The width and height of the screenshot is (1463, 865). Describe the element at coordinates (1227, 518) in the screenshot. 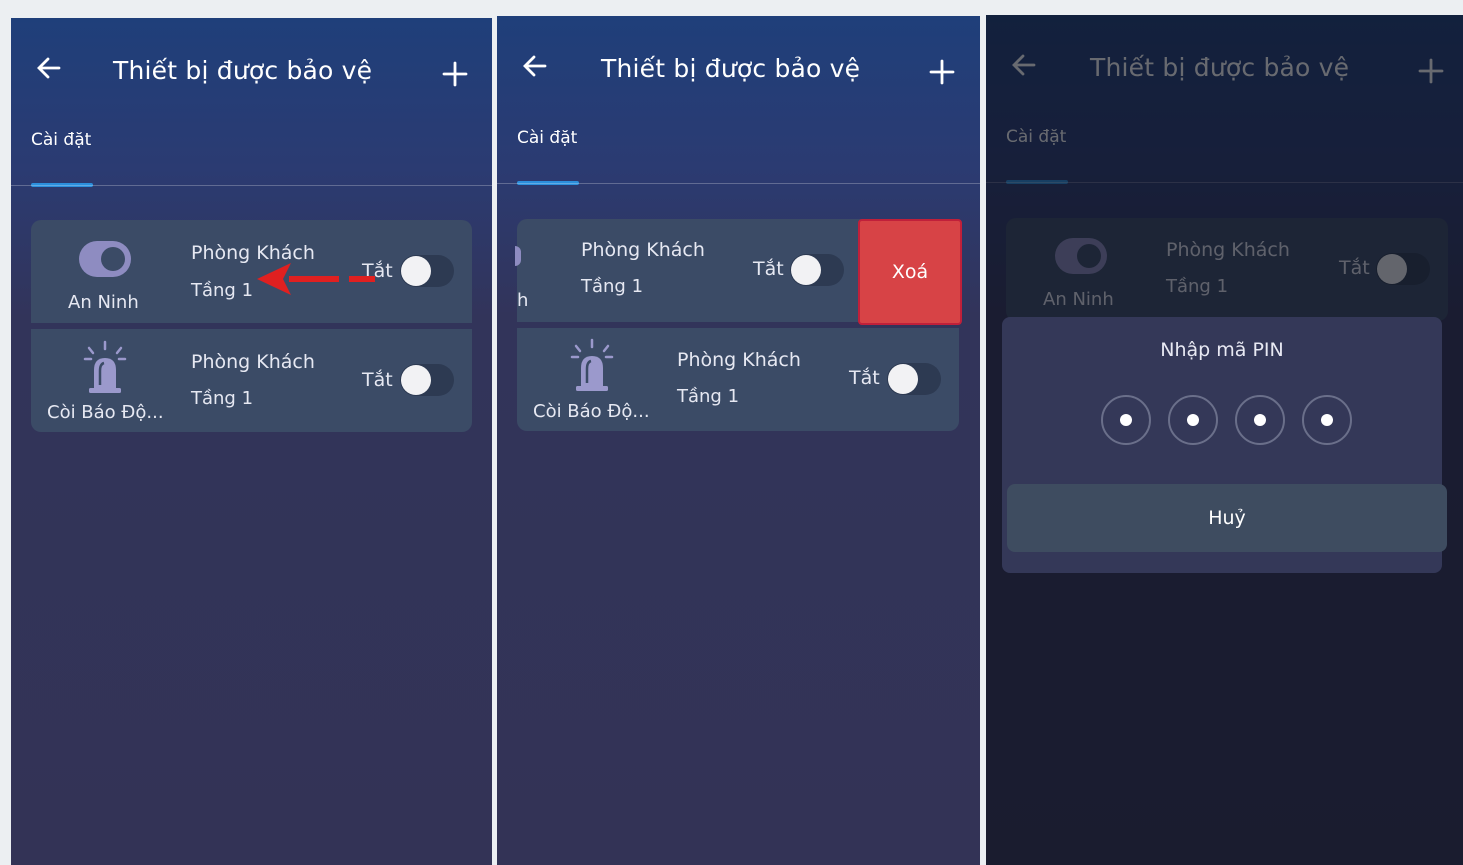

I see `cancel-button: Huỷ` at that location.